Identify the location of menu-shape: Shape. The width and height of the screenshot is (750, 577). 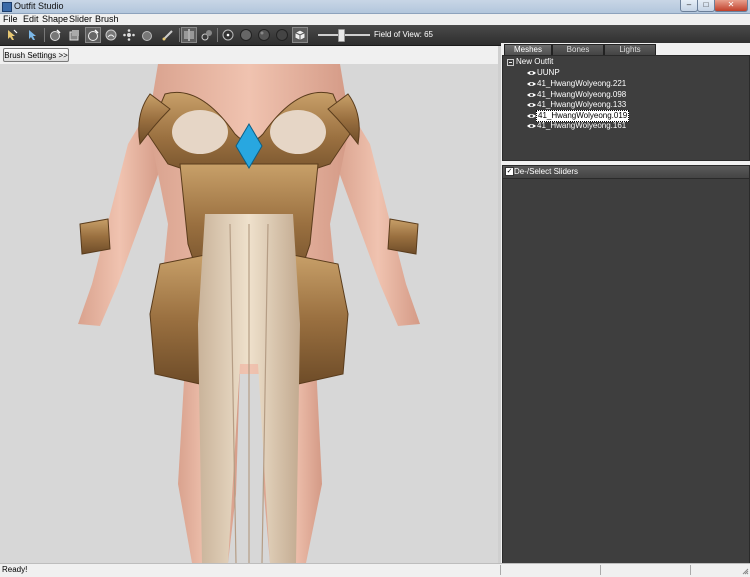
(55, 19).